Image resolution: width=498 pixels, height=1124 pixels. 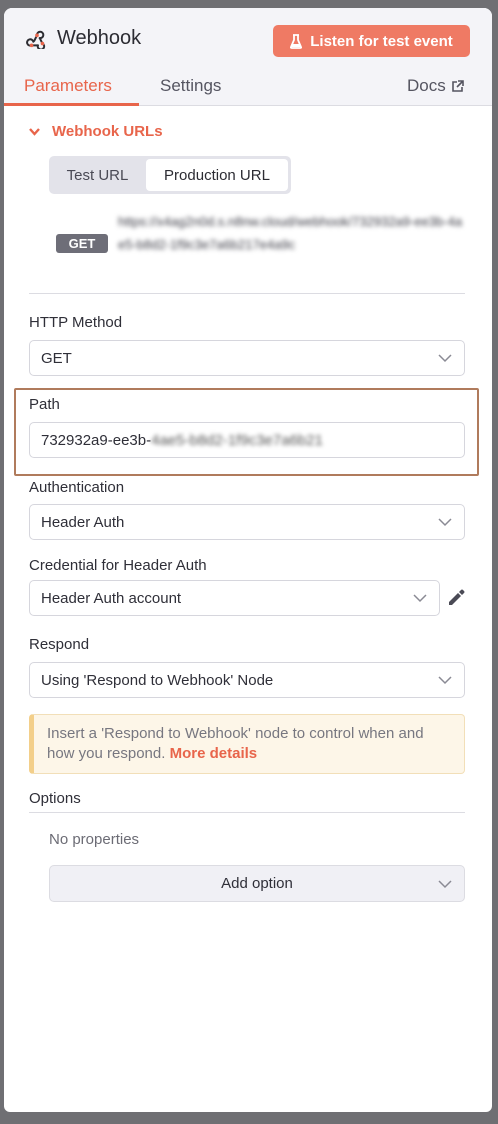 I want to click on node-title: Webhook, so click(x=99, y=38).